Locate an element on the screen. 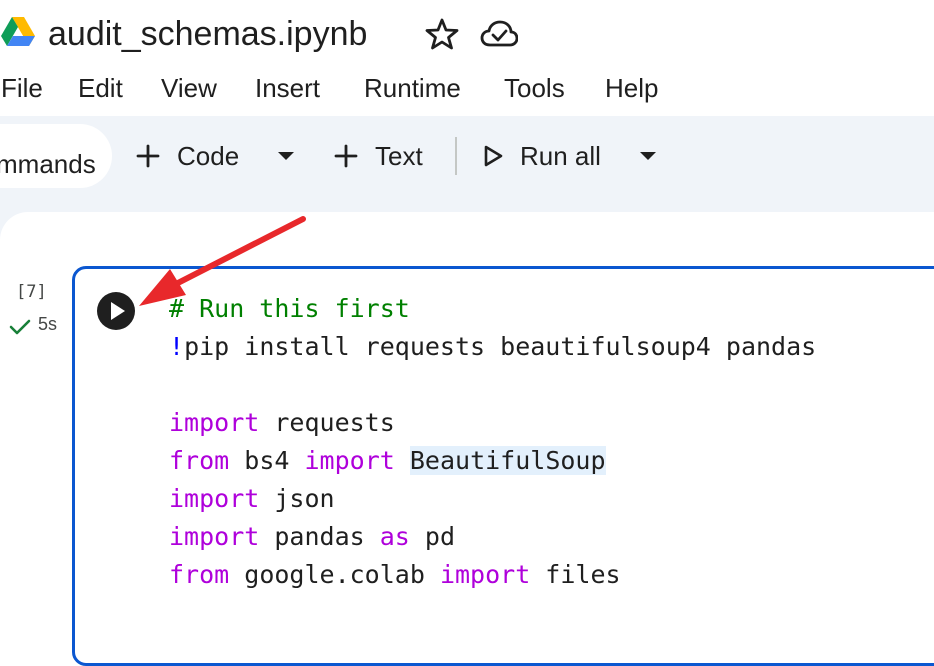 This screenshot has height=666, width=934. run-cell-button is located at coordinates (116, 311).